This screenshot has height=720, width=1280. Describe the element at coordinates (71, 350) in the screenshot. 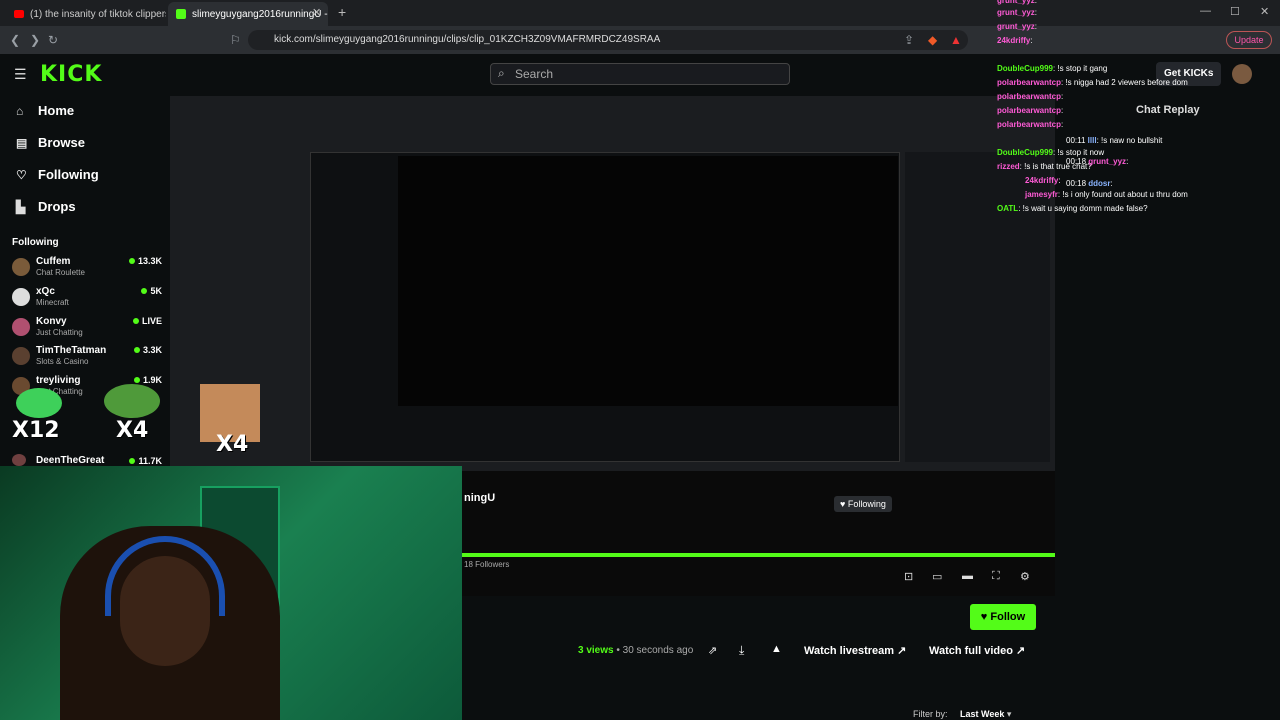

I see `channel-name: TimTheTatman` at that location.